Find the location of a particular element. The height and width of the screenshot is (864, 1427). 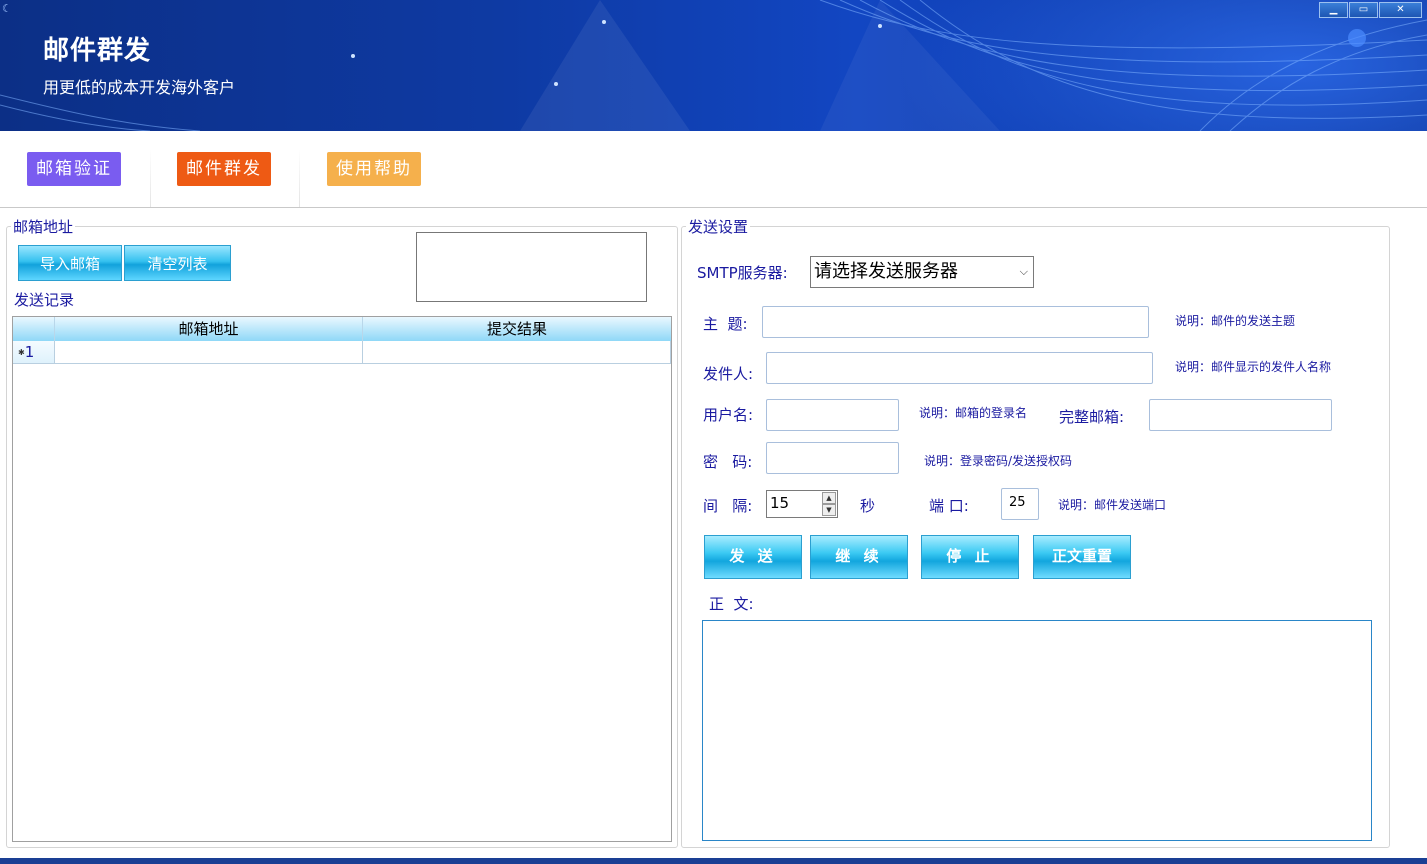

subject-input is located at coordinates (955, 322).